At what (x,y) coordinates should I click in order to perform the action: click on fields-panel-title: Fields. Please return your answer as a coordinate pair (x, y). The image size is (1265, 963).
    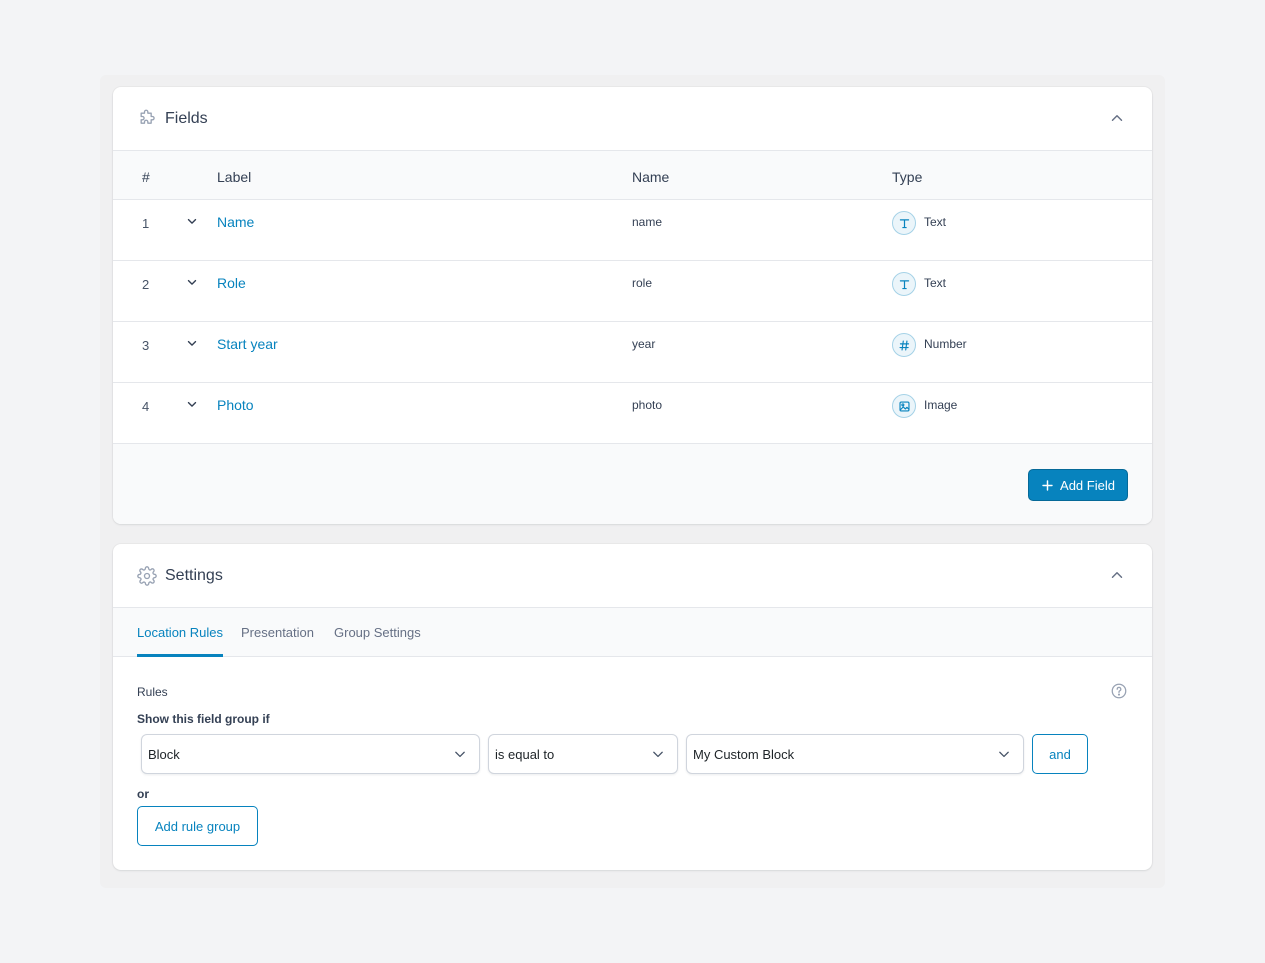
    Looking at the image, I should click on (186, 118).